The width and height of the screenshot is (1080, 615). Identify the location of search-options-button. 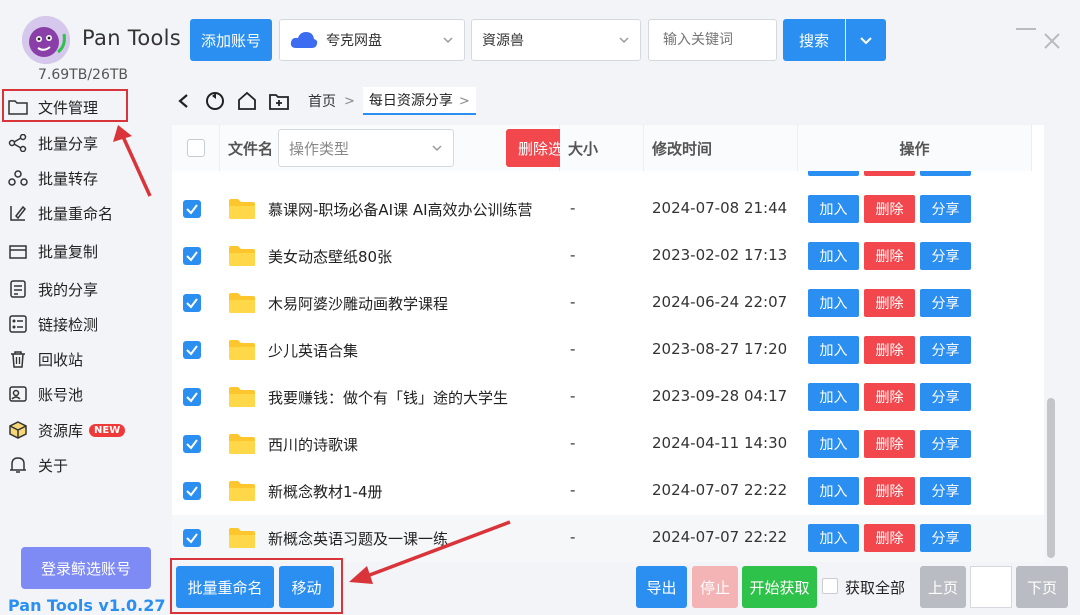
(866, 40).